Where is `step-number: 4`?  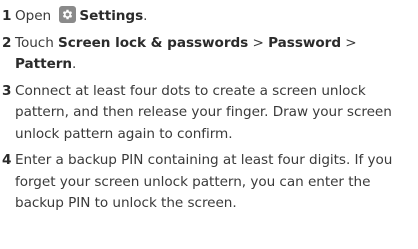
step-number: 4 is located at coordinates (7, 160).